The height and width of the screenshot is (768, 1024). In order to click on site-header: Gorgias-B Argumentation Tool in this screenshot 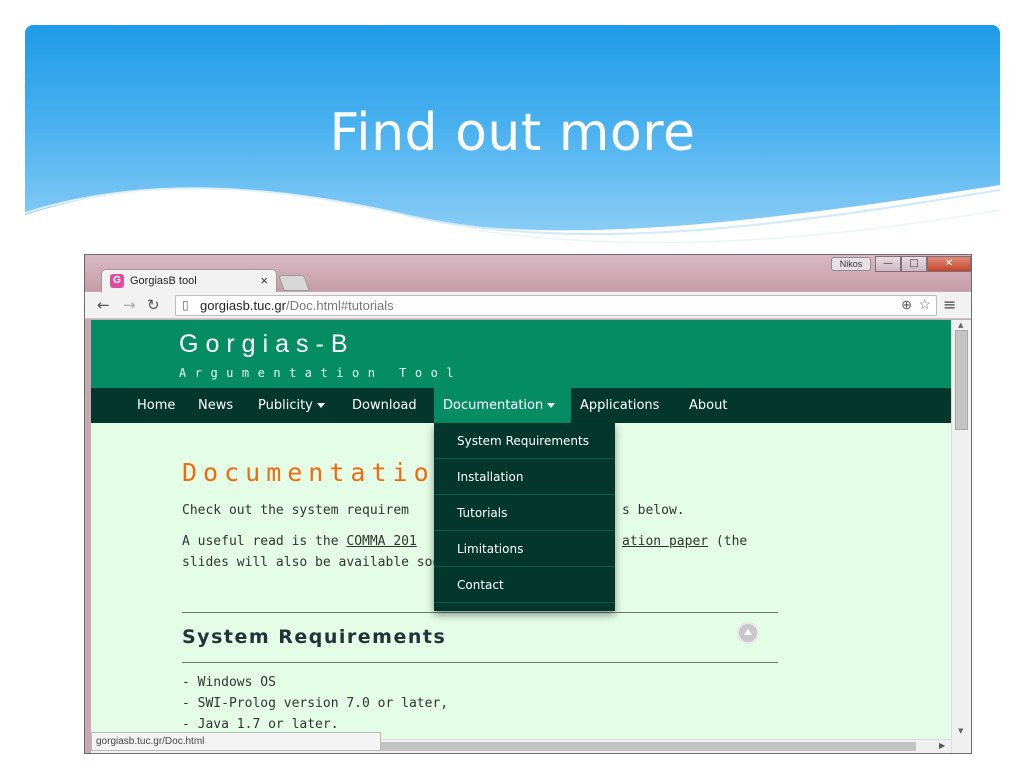, I will do `click(521, 354)`.